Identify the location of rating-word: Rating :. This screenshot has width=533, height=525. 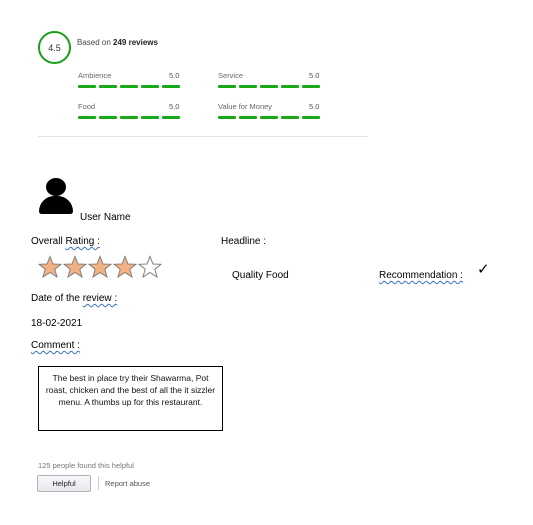
(82, 241).